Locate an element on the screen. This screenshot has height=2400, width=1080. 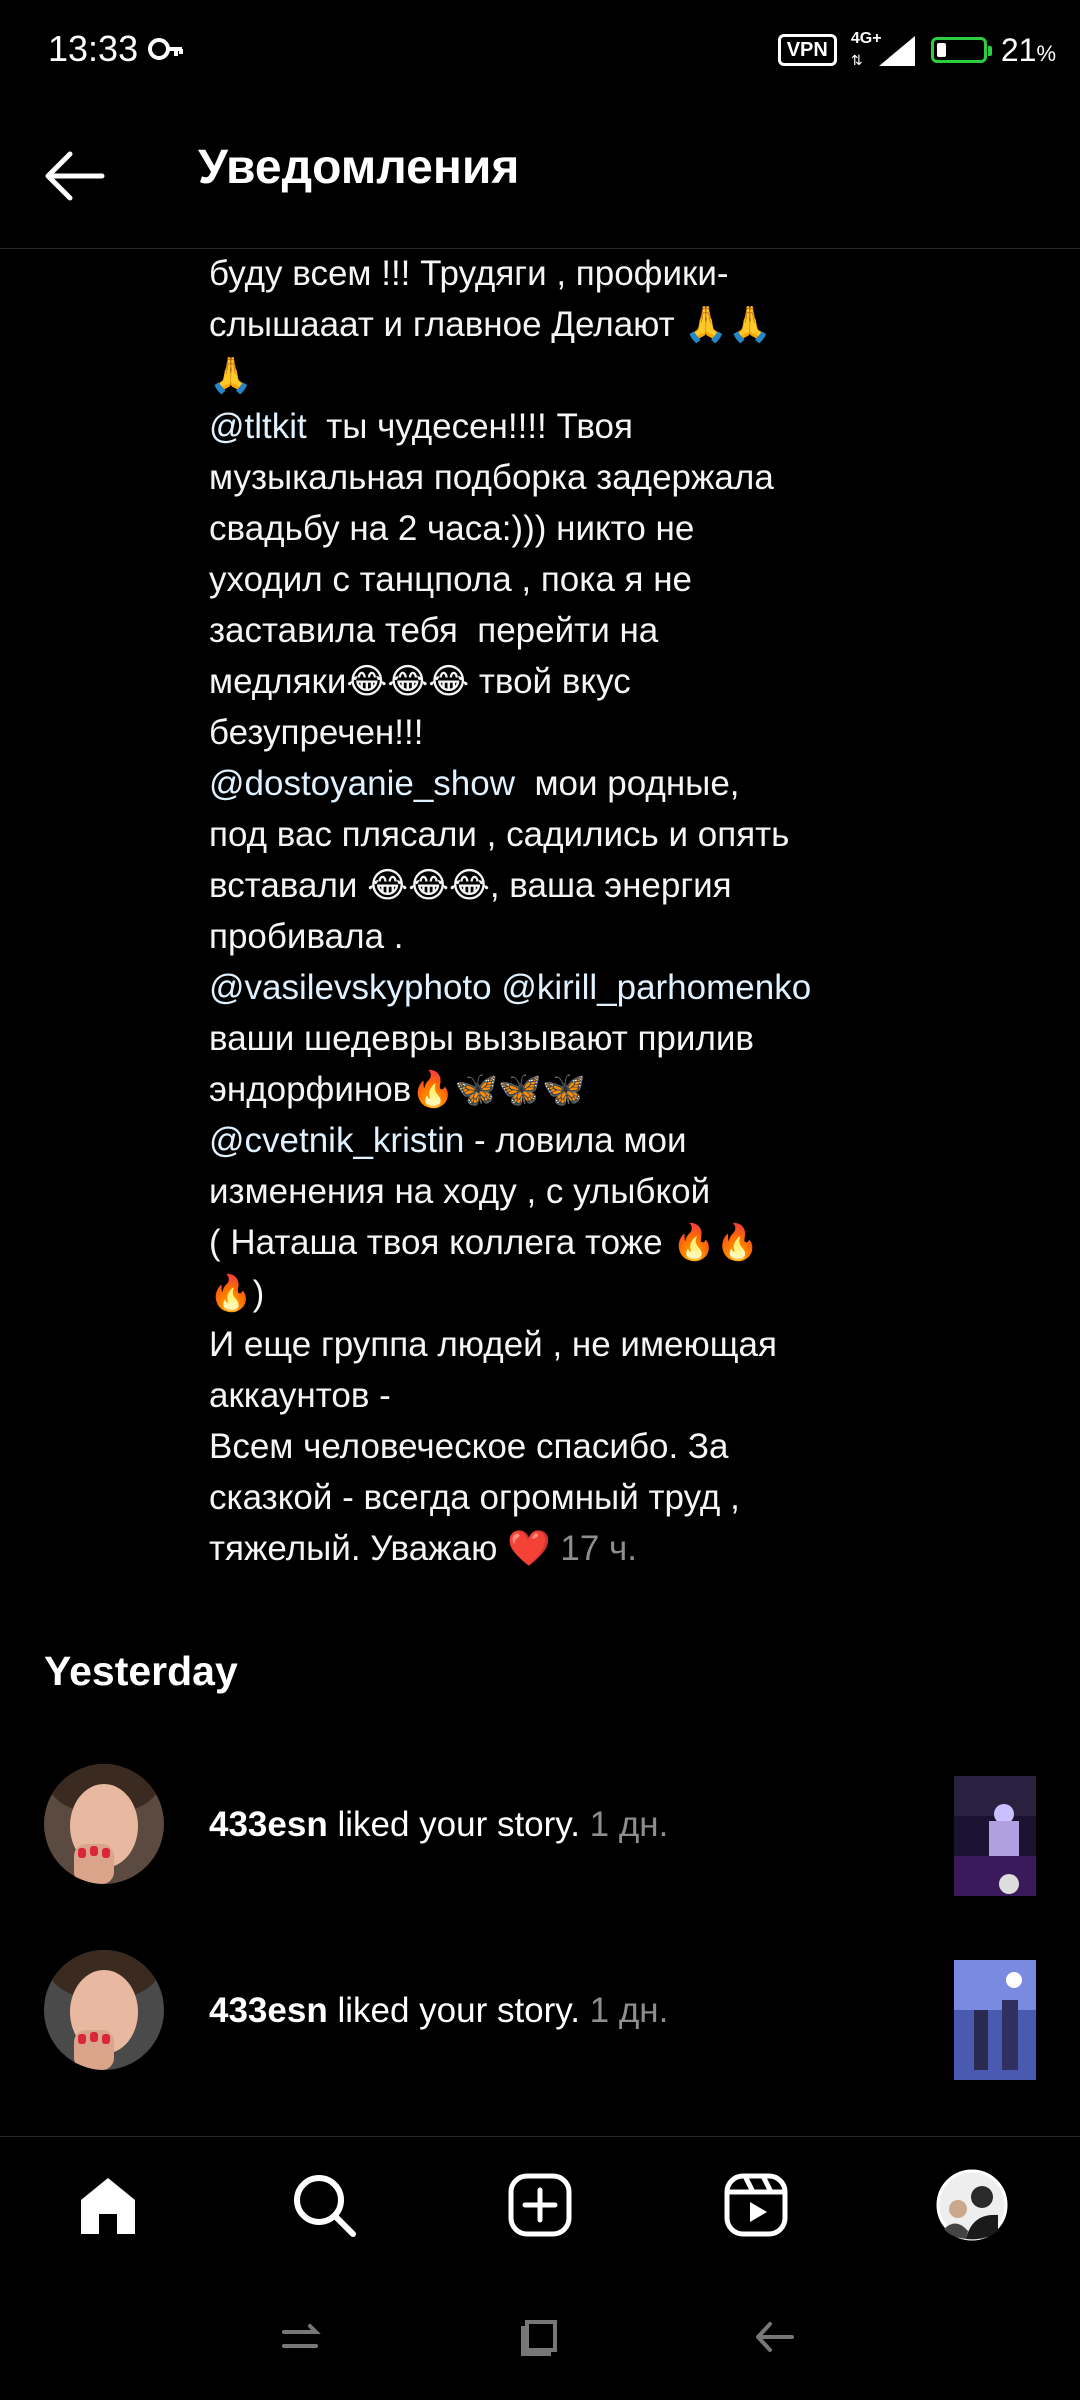
status-right: VPN 4G+ ⇅ 21% is located at coordinates (916, 50).